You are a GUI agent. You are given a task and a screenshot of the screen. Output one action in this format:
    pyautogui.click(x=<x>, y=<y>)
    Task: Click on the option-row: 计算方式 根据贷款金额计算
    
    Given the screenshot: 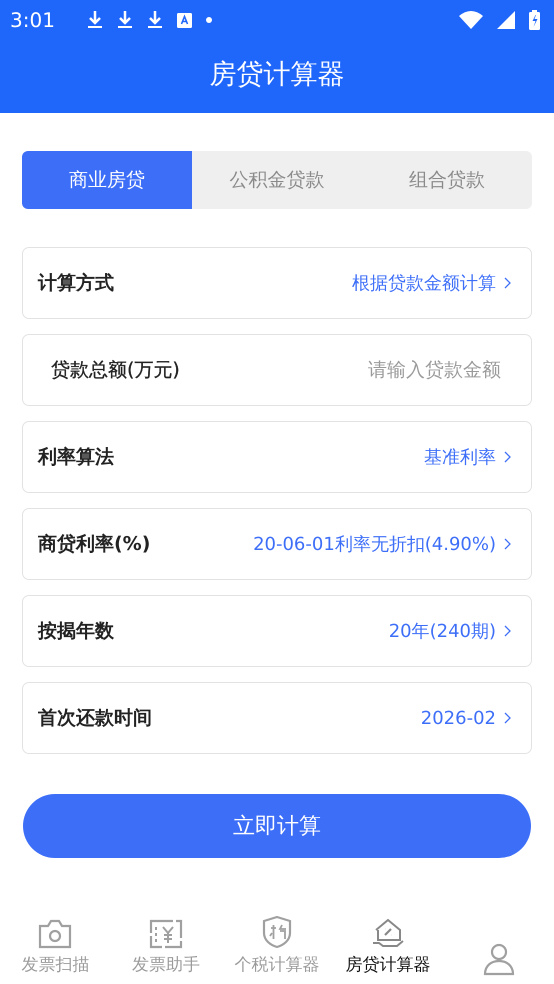 What is the action you would take?
    pyautogui.click(x=277, y=283)
    